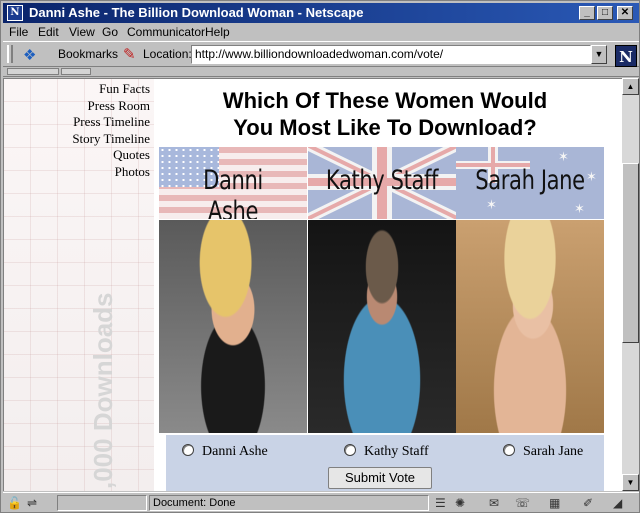 This screenshot has height=513, width=640. Describe the element at coordinates (10, 54) in the screenshot. I see `toolbar-grip` at that location.